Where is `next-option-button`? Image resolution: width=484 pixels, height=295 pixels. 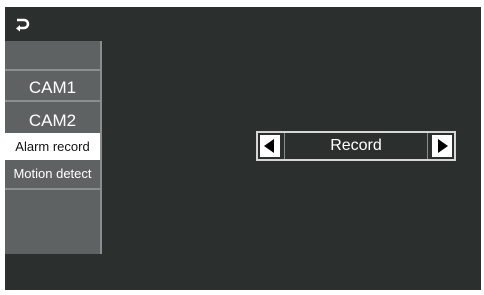
next-option-button is located at coordinates (442, 146).